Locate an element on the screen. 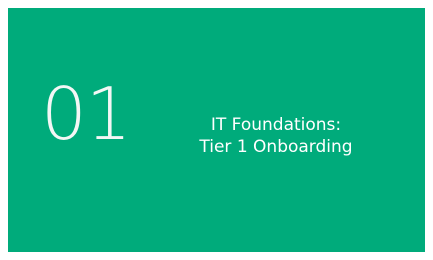 This screenshot has height=260, width=433. module-number: 01 is located at coordinates (86, 114).